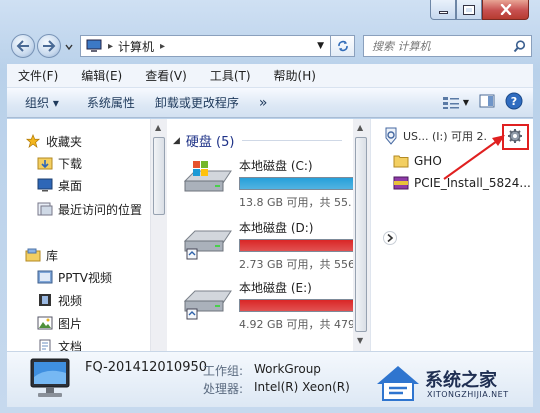 The image size is (540, 413). I want to click on house-logo-icon, so click(398, 383).